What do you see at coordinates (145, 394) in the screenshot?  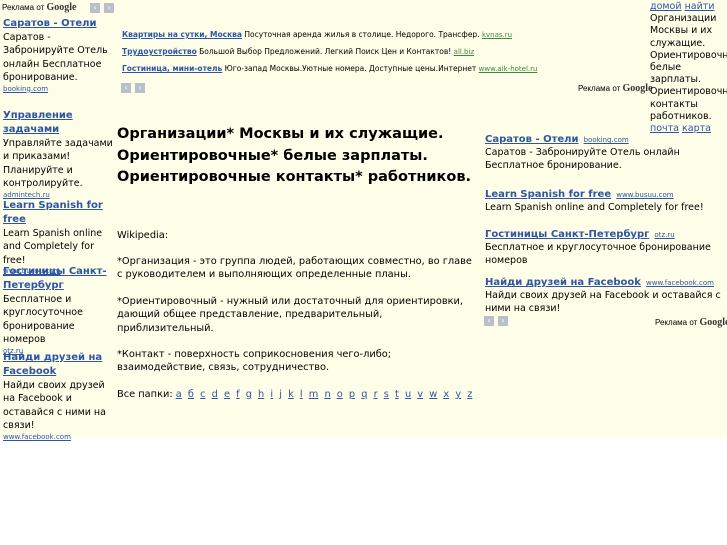 I see `folders-label: Все папки:` at bounding box center [145, 394].